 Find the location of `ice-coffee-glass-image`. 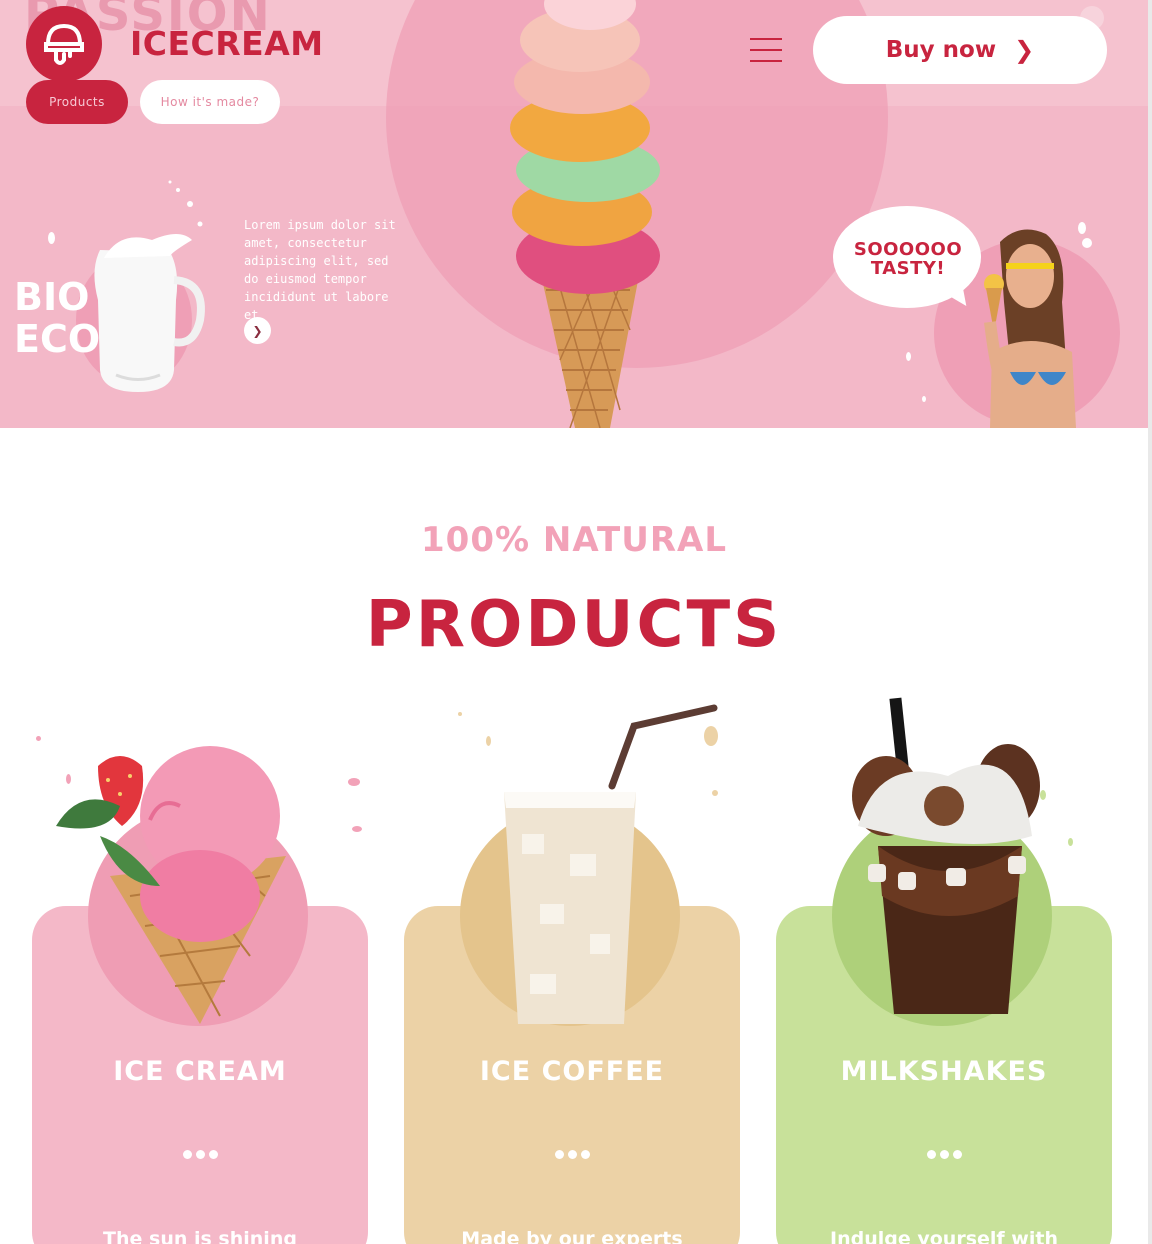

ice-coffee-glass-image is located at coordinates (610, 871).